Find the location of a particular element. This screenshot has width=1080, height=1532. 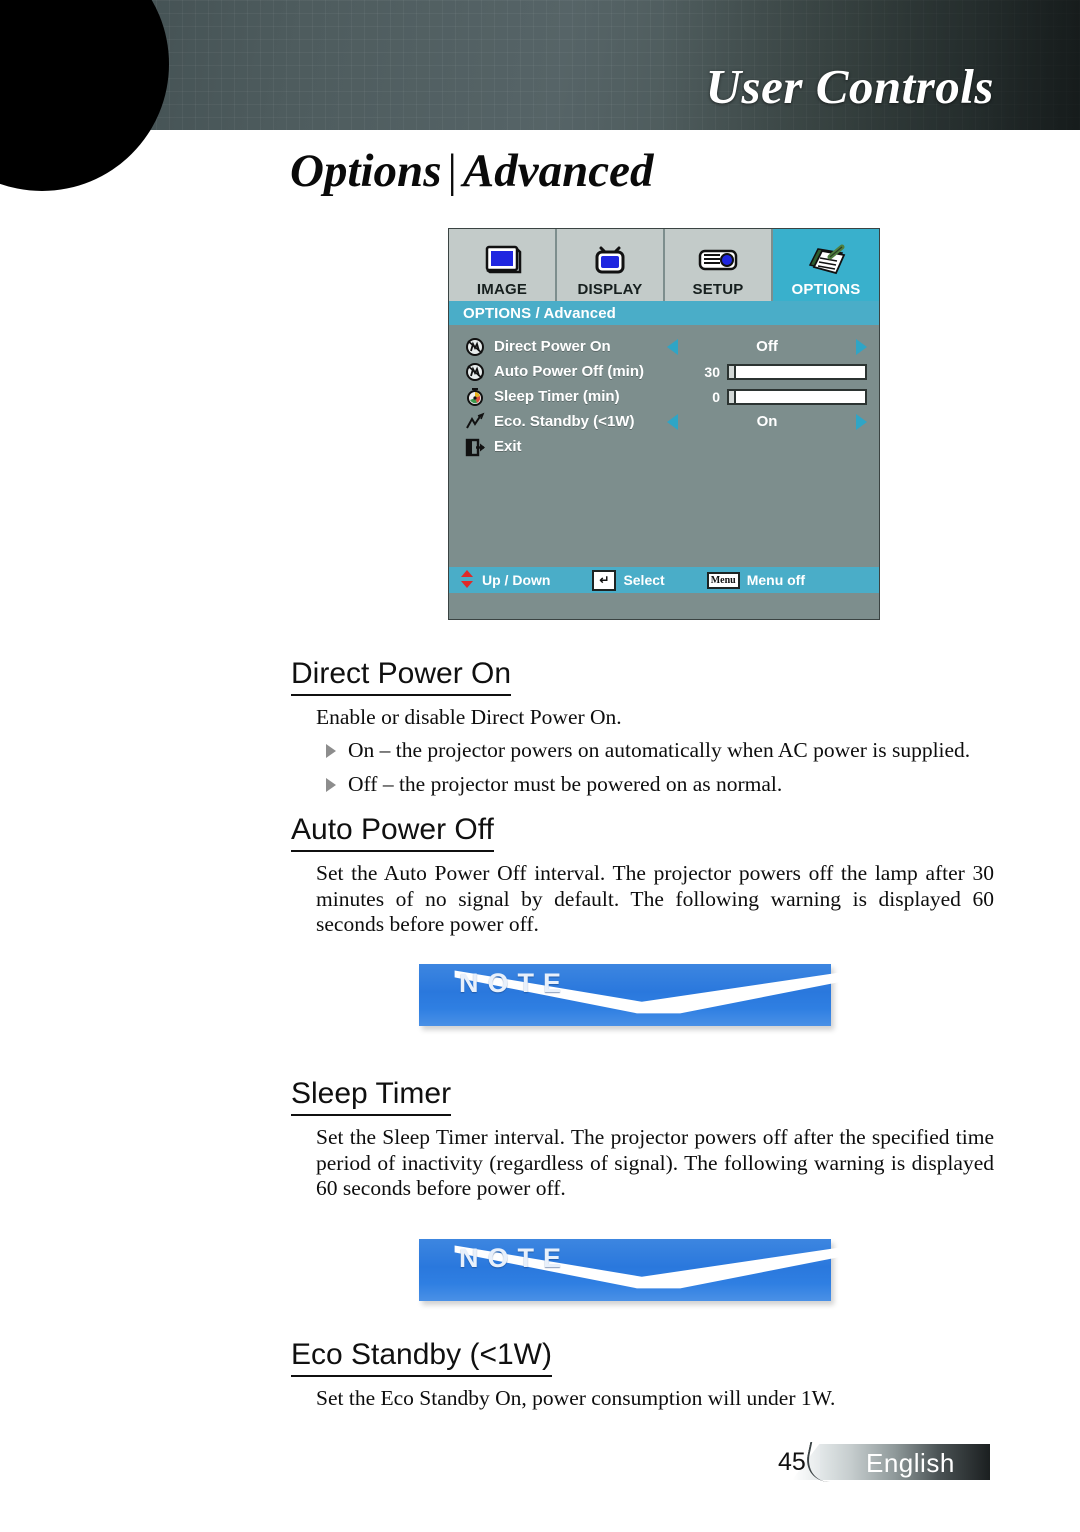

chart-zigzag-icon is located at coordinates (475, 422).